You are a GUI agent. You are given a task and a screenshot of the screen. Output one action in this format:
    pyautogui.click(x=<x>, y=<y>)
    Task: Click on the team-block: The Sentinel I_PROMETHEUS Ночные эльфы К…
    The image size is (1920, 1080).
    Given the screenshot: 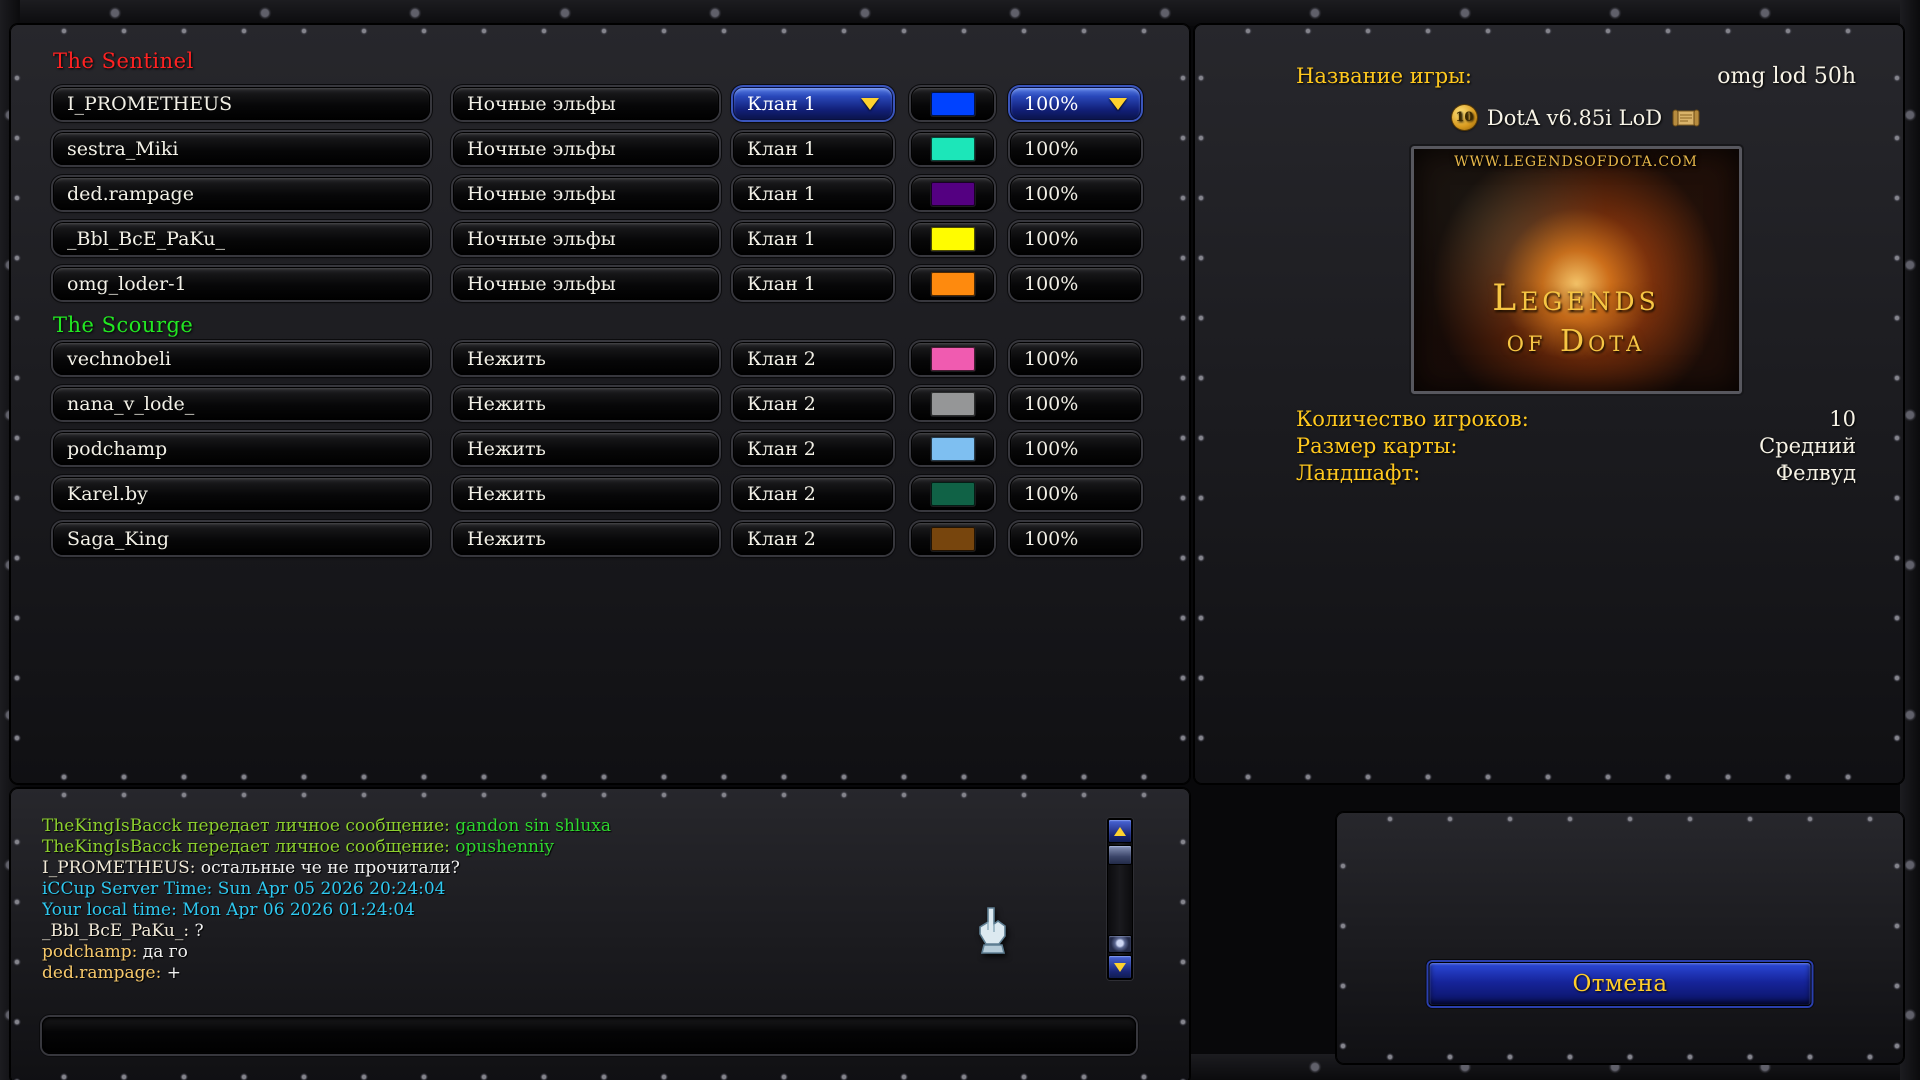 What is the action you would take?
    pyautogui.click(x=614, y=174)
    